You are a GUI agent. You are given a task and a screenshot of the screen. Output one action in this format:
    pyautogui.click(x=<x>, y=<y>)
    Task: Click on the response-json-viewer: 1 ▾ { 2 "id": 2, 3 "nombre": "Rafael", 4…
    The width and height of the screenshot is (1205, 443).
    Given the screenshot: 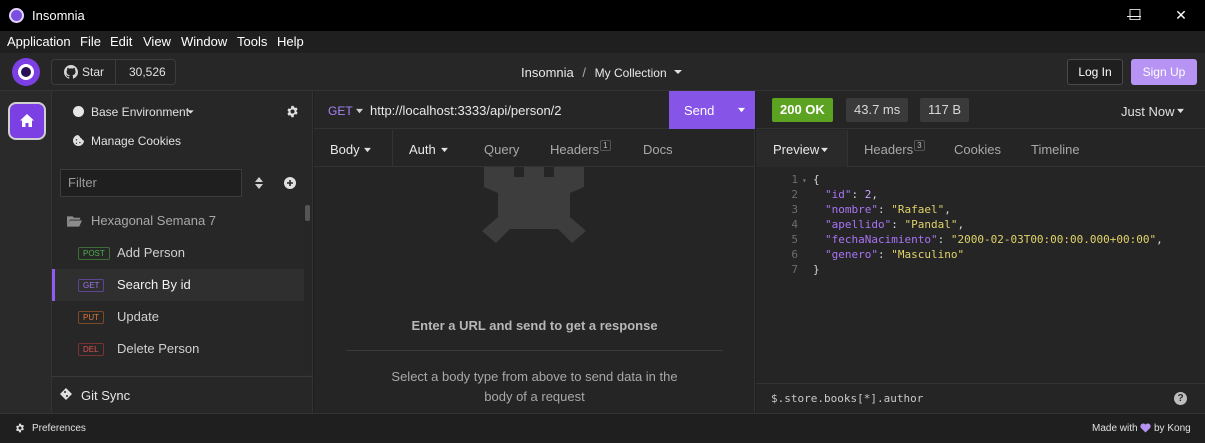 What is the action you would take?
    pyautogui.click(x=980, y=227)
    